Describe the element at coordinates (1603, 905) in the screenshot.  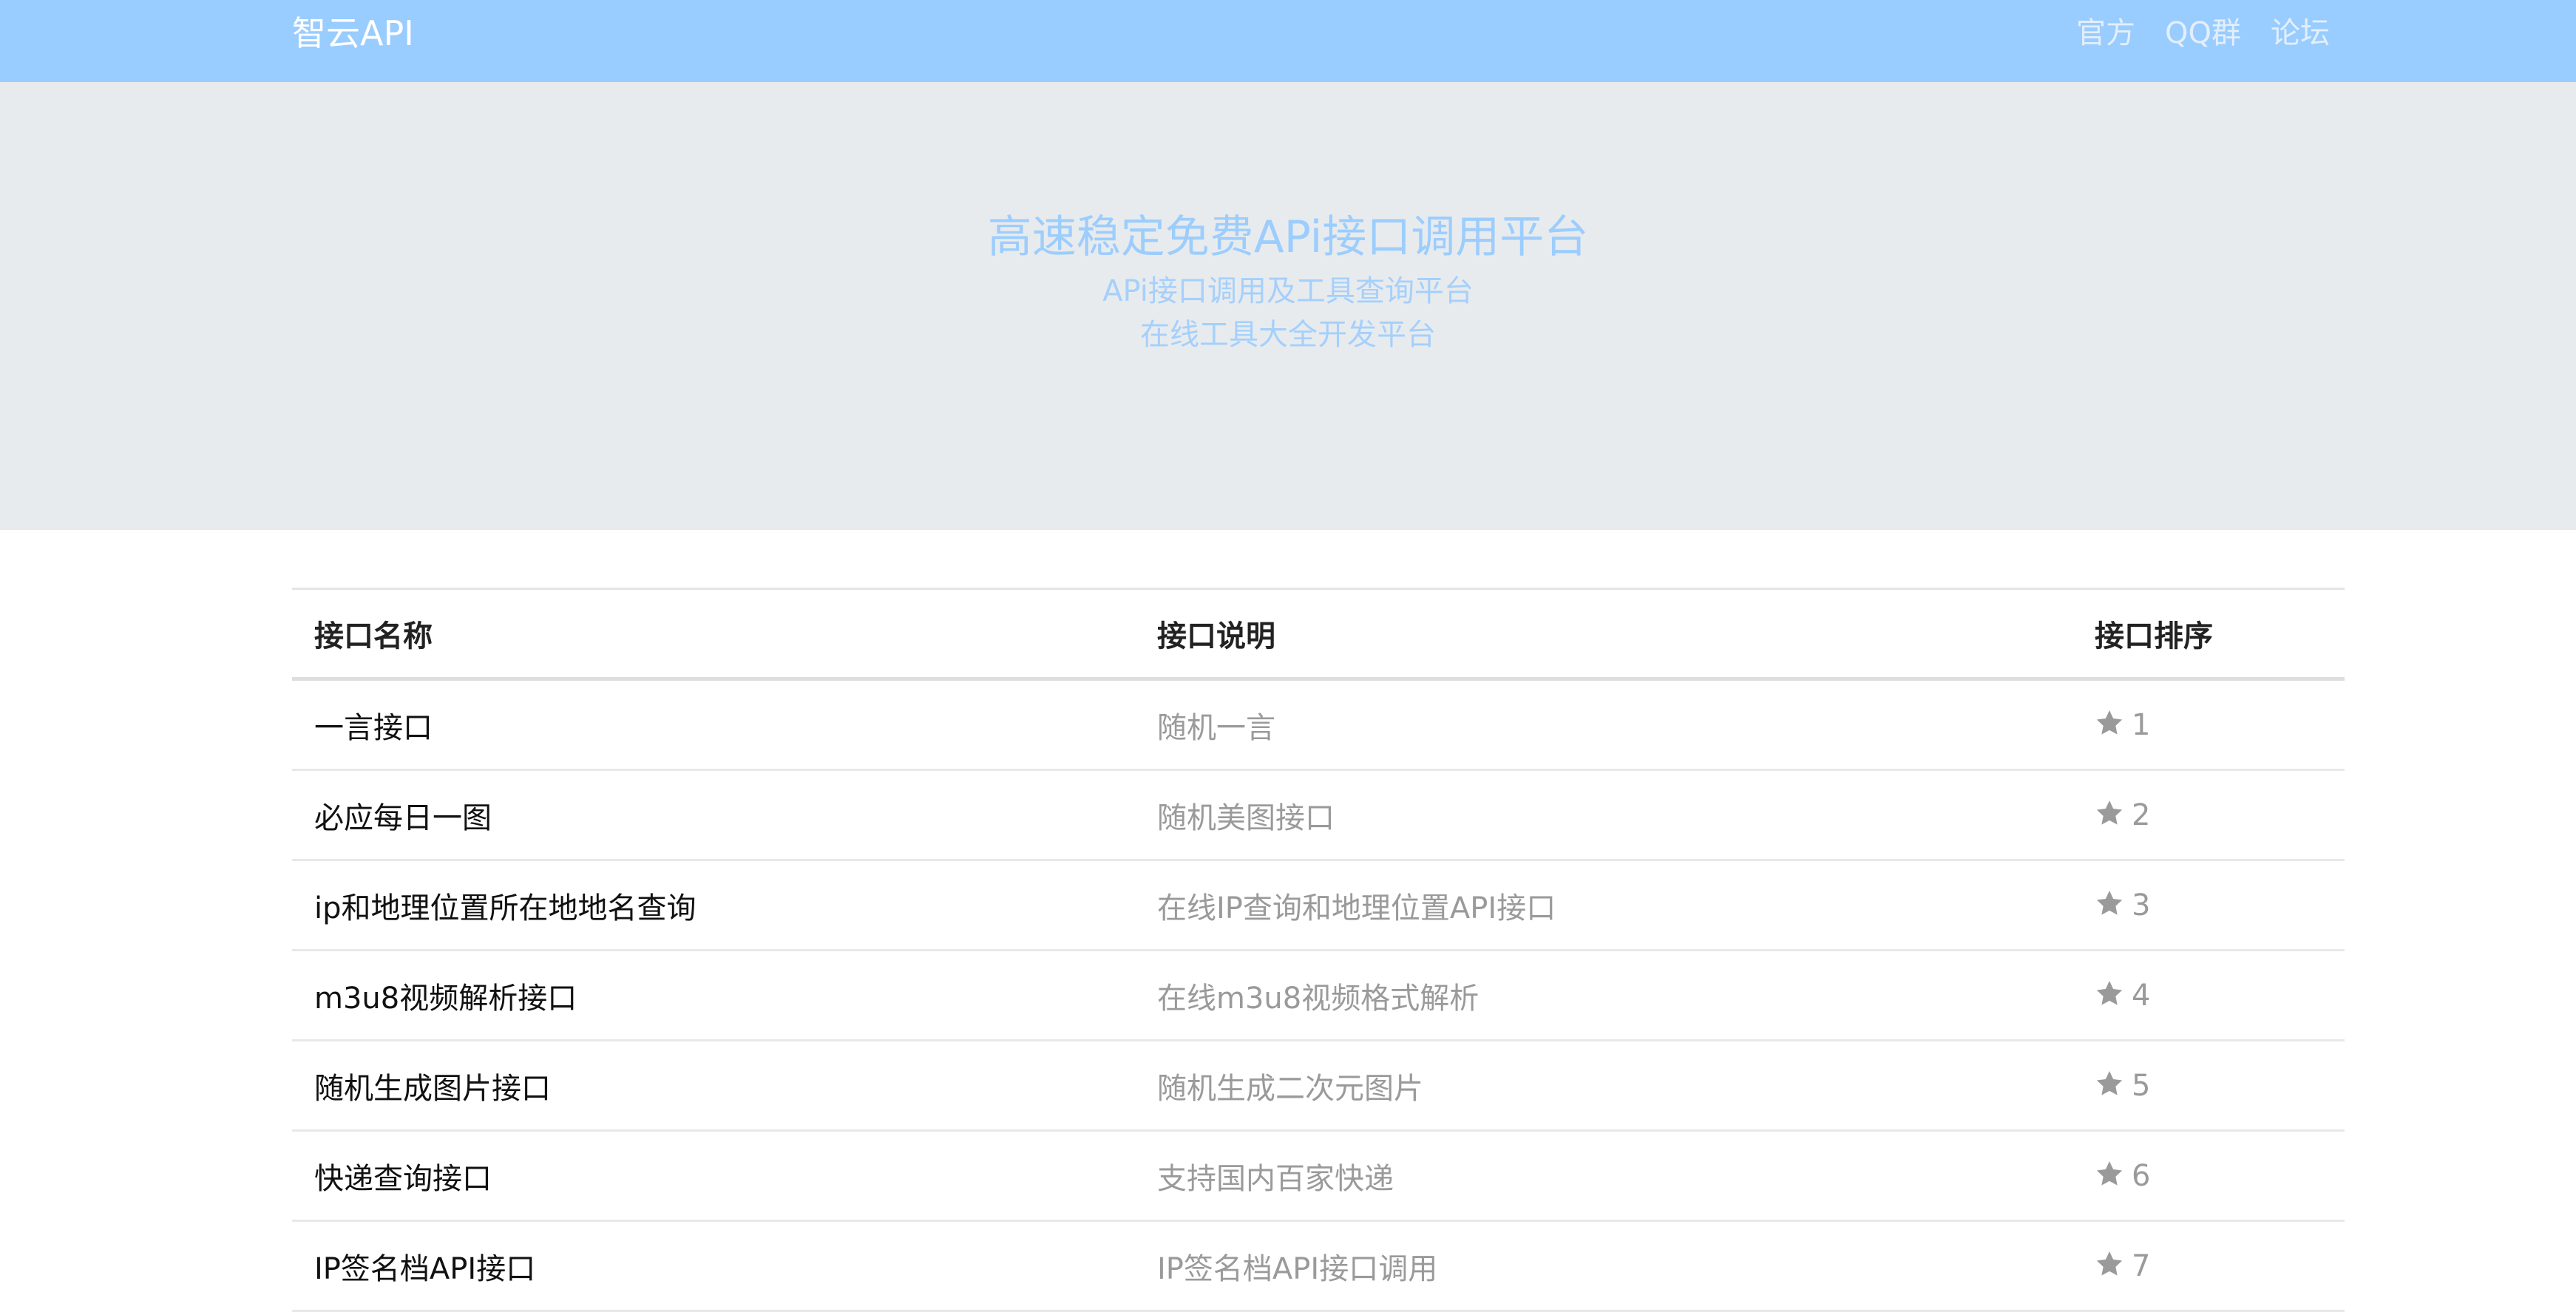
I see `api-description-cell: 在线IP查询和地理位置API接口` at that location.